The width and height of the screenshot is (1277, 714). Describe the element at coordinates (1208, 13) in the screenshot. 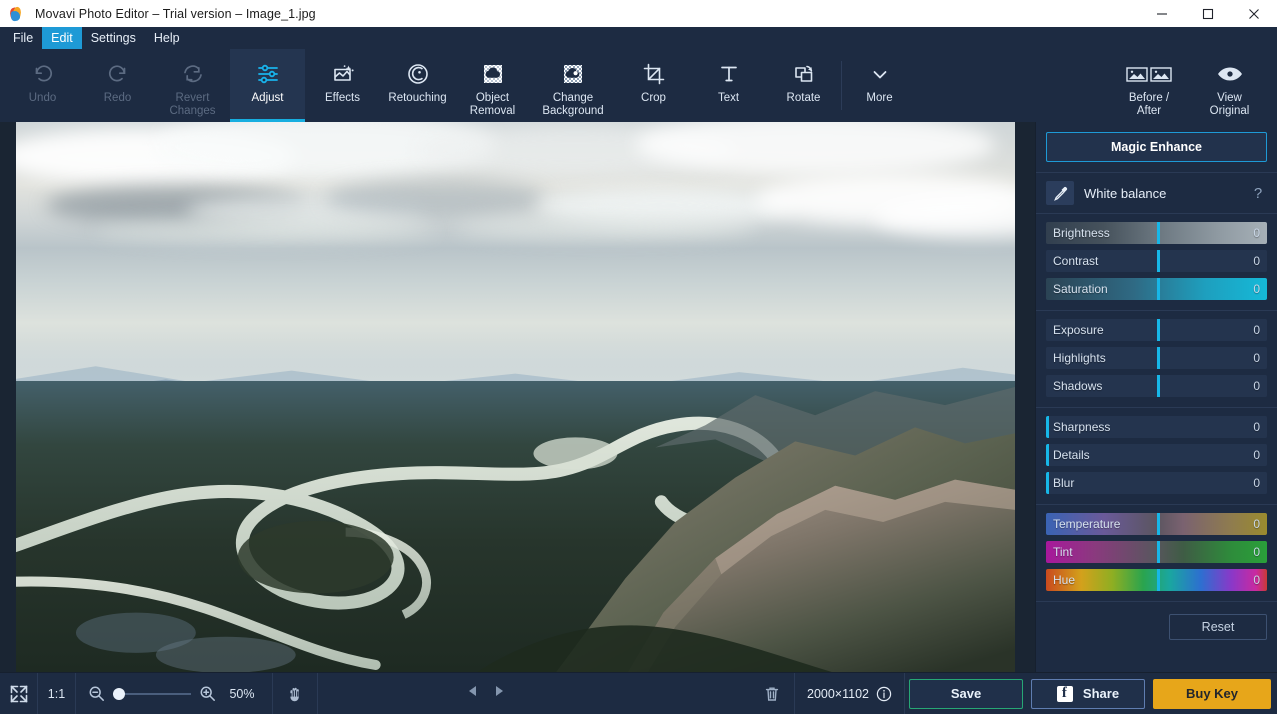

I see `maximize-button` at that location.